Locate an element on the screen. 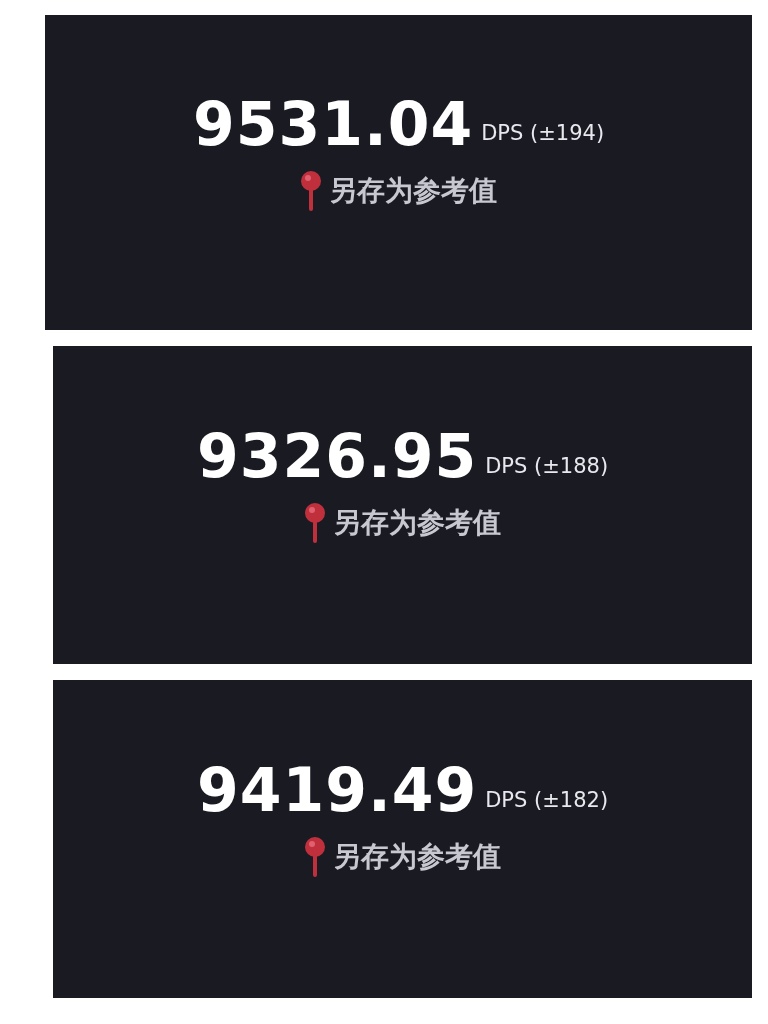 The height and width of the screenshot is (1024, 768). dps-deviation: DPS (±182) is located at coordinates (547, 800).